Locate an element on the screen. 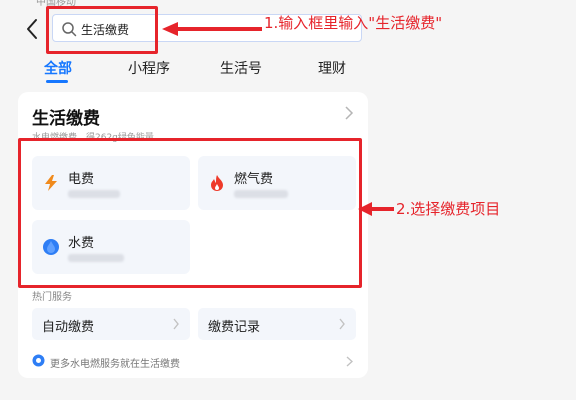 This screenshot has height=400, width=576. button-label: 自动缴费 is located at coordinates (68, 327).